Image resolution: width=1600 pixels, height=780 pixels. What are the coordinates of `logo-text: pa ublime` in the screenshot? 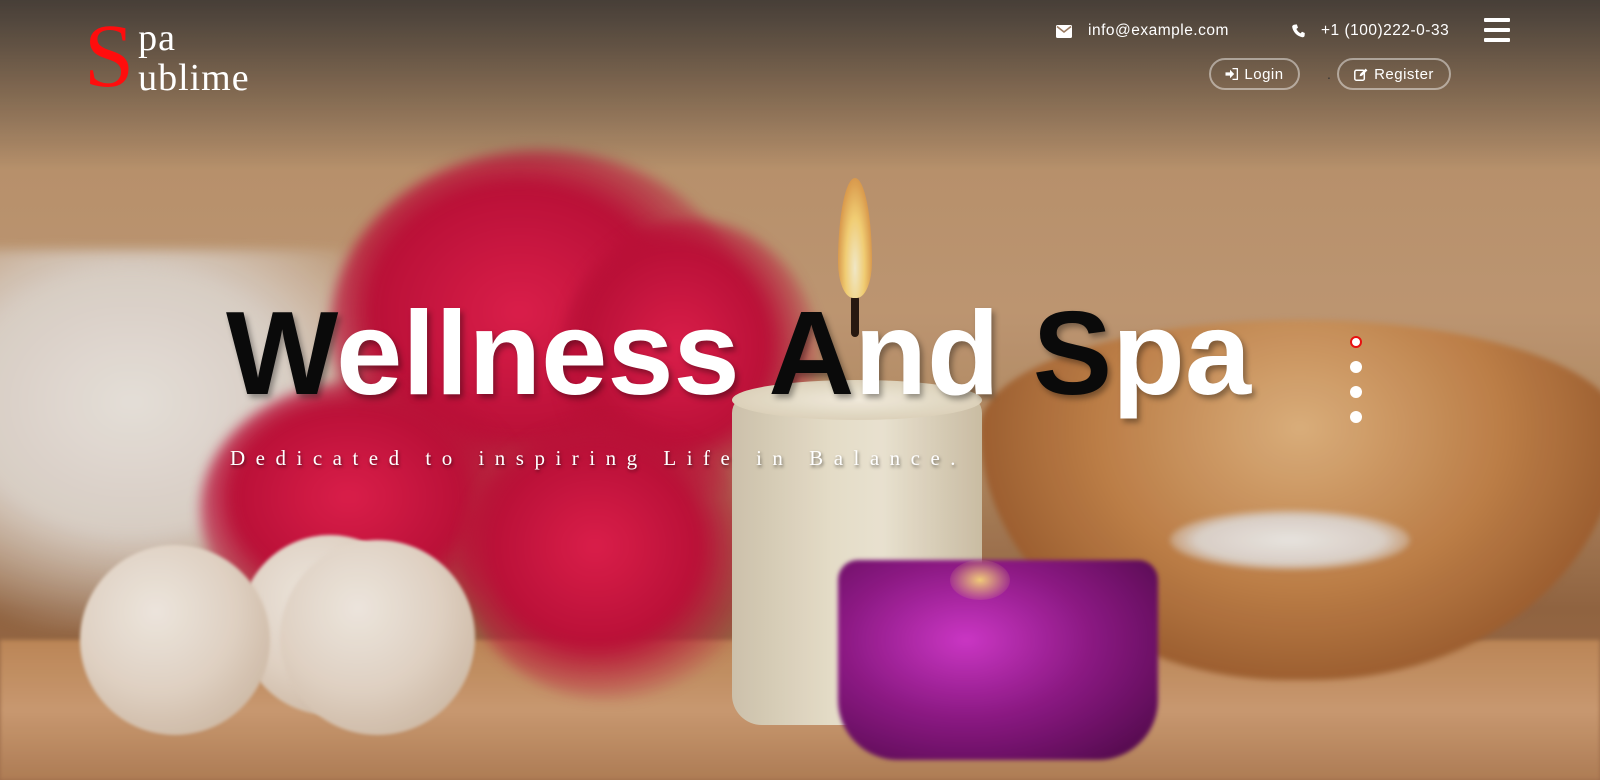 It's located at (194, 56).